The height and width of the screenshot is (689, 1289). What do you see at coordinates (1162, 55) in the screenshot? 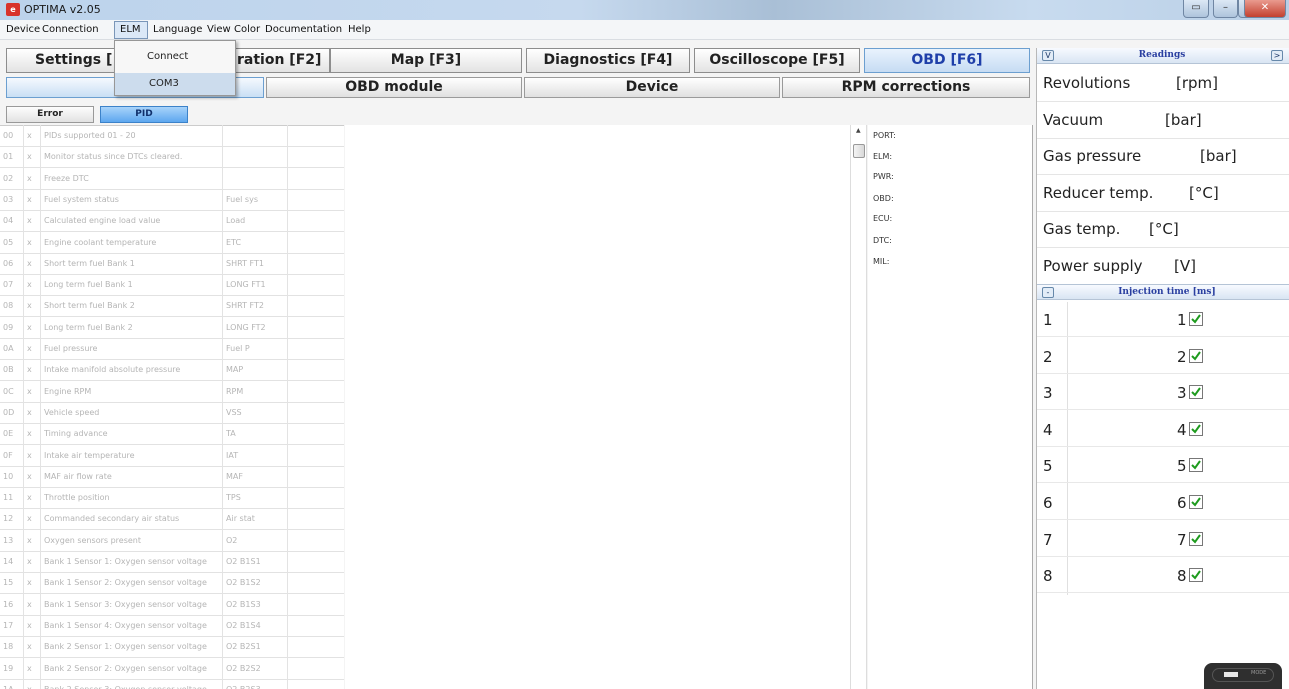
I see `readings-title: Readings` at bounding box center [1162, 55].